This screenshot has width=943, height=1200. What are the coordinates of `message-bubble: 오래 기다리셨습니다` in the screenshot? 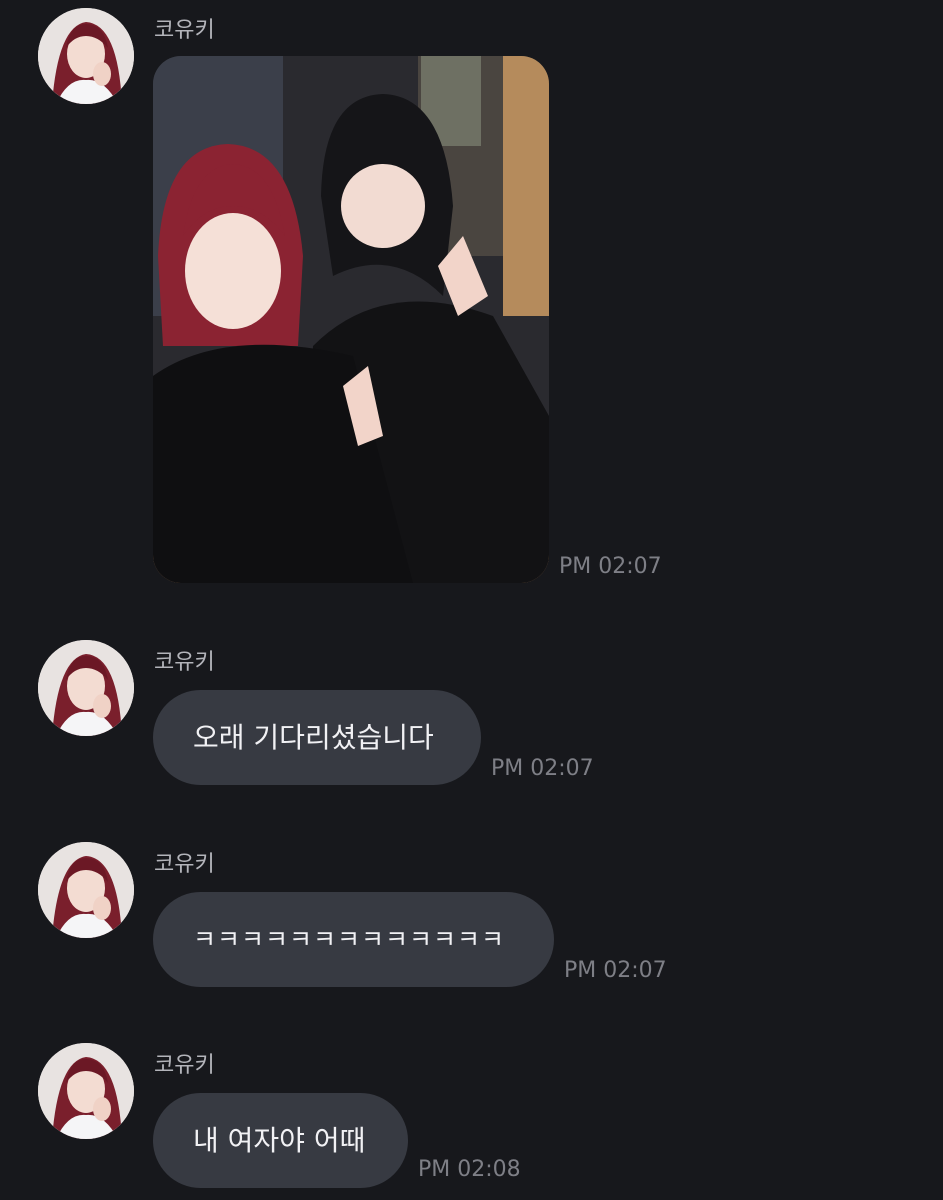 It's located at (317, 737).